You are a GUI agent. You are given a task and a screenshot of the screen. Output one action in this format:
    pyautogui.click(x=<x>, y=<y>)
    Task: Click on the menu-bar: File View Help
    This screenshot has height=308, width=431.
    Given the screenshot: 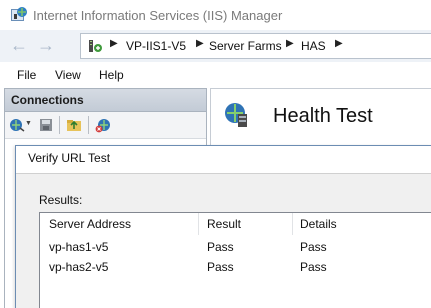 What is the action you would take?
    pyautogui.click(x=215, y=75)
    